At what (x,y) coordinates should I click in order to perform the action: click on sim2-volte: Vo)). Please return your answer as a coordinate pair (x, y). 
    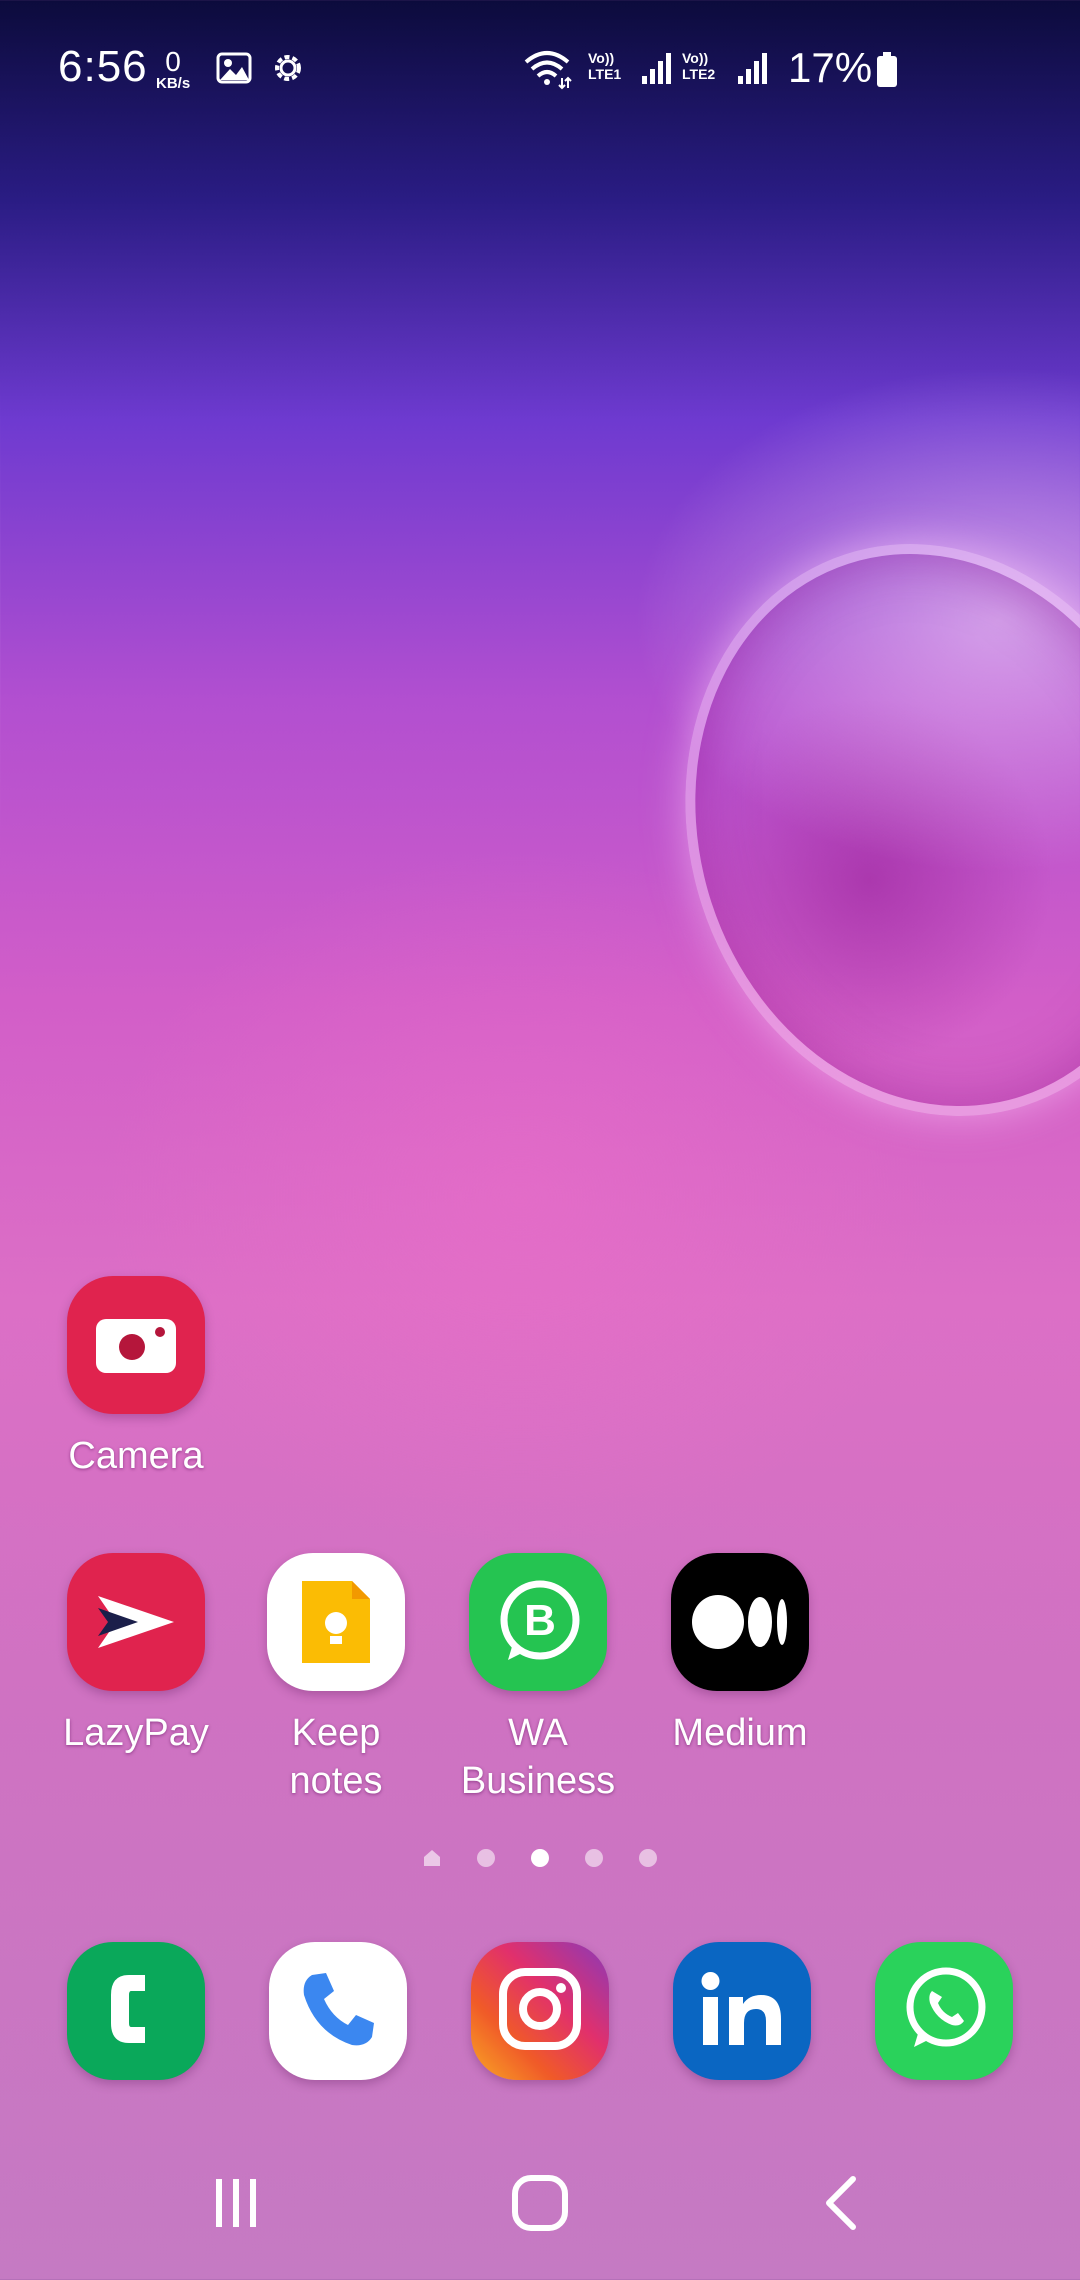
    Looking at the image, I should click on (695, 58).